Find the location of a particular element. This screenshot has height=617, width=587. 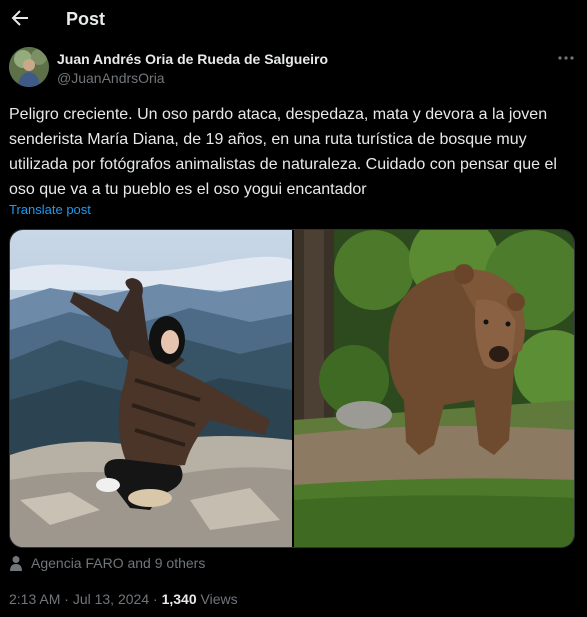

author-handle: @JuanAndrsOria is located at coordinates (111, 78).